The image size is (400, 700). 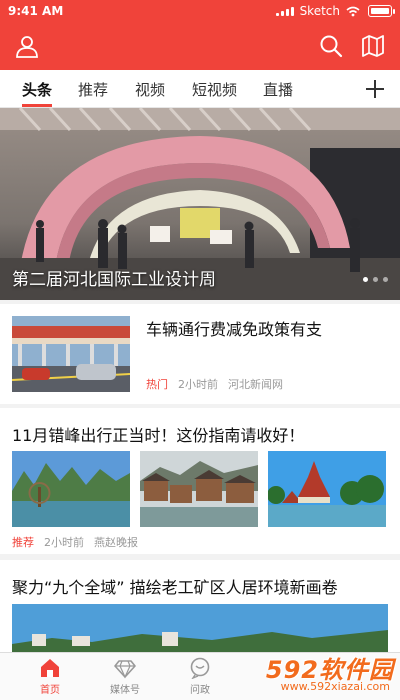 I want to click on news-title: 11月错峰出行正当时！这份指南请收好！, so click(x=158, y=435).